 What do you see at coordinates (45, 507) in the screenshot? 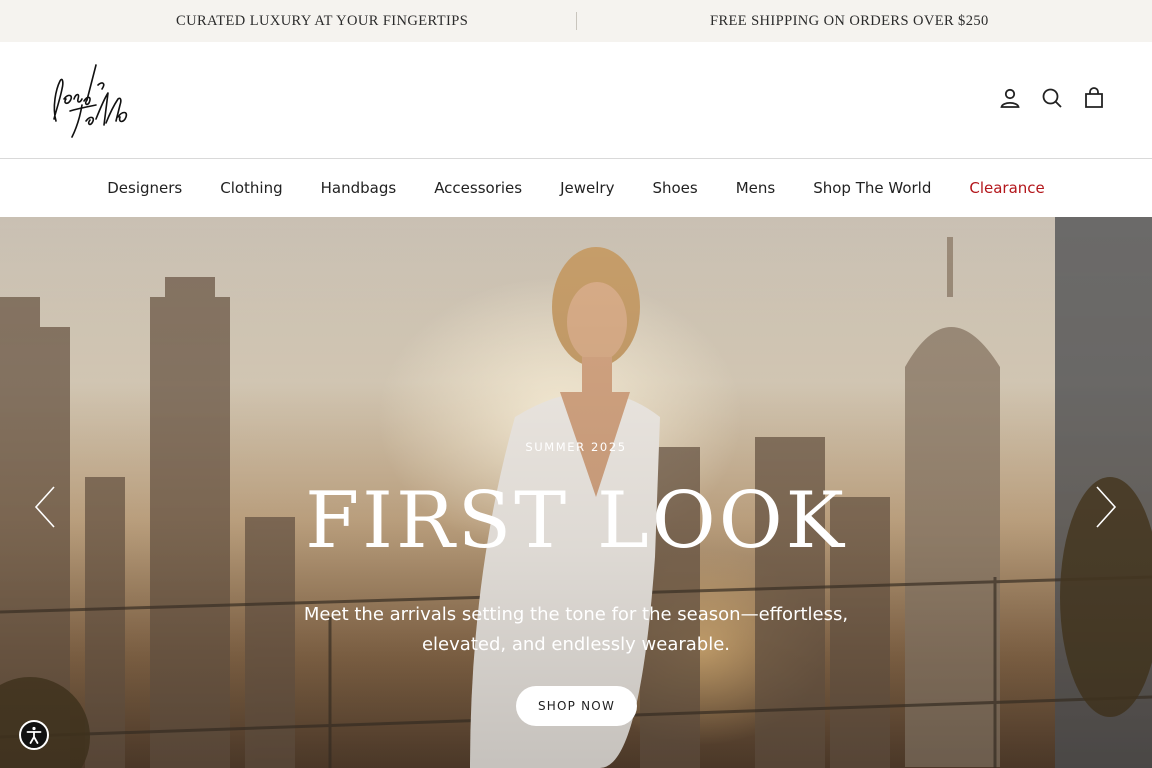
I see `chevron-left-icon` at bounding box center [45, 507].